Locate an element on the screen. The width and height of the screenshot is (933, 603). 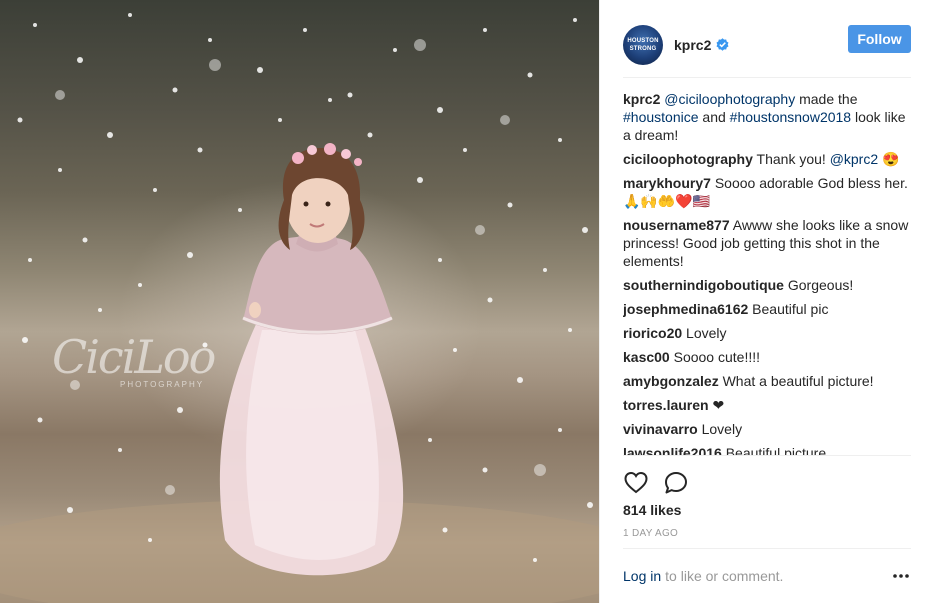
avatar: HOUSTON STRONG is located at coordinates (643, 44).